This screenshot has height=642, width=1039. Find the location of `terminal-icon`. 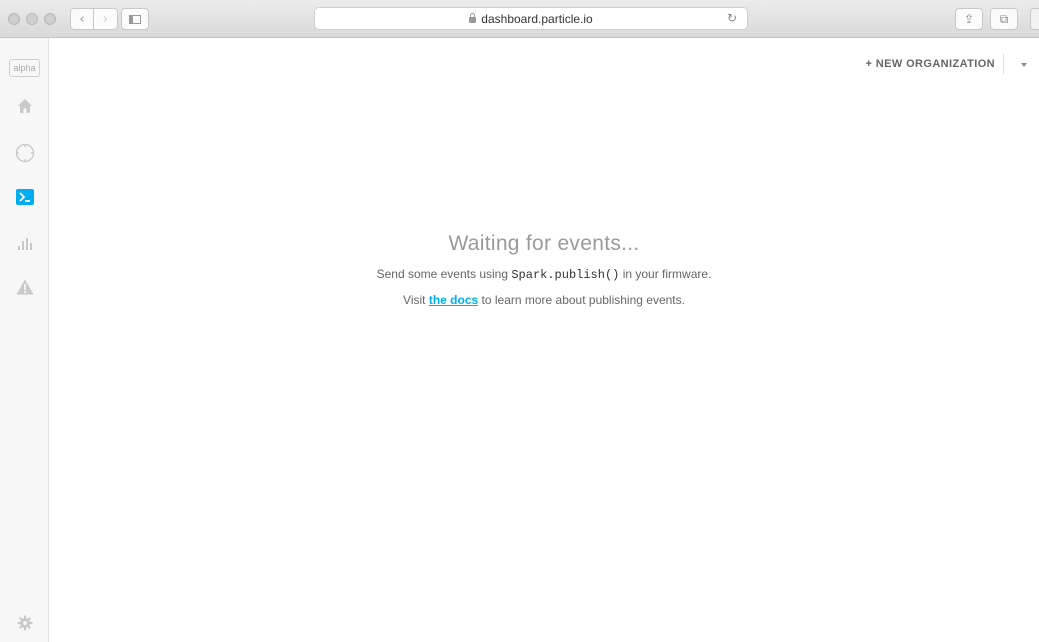

terminal-icon is located at coordinates (24, 197).